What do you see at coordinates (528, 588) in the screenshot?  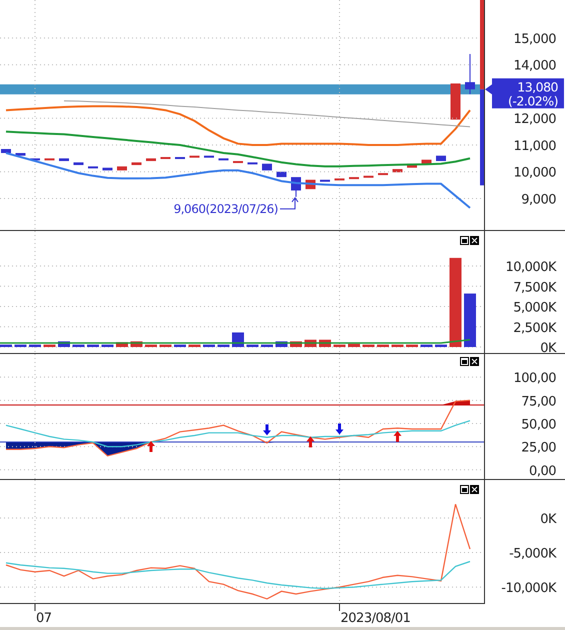 I see `axis-label: -10,000K` at bounding box center [528, 588].